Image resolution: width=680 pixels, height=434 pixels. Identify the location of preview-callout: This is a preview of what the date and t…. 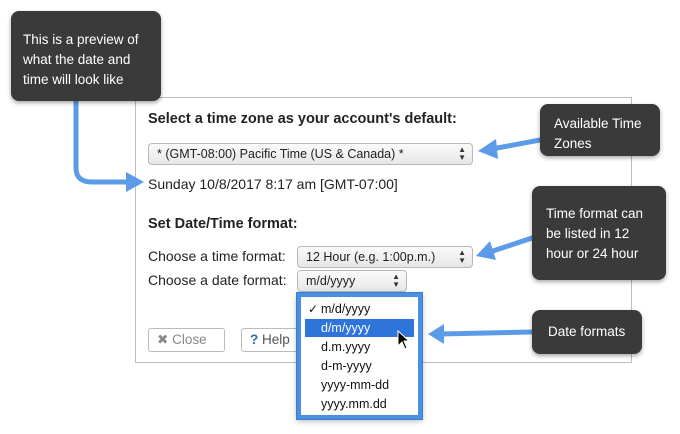
(86, 56).